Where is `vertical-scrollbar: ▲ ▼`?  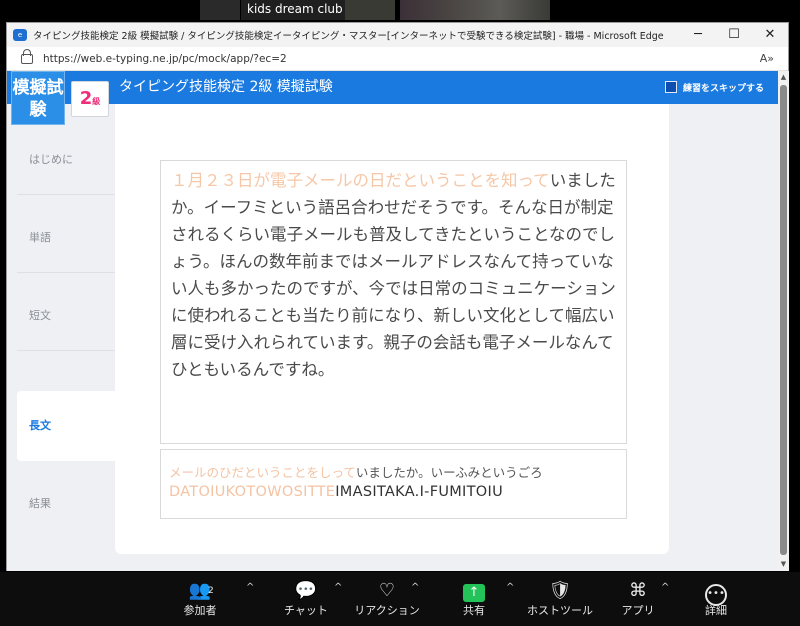 vertical-scrollbar: ▲ ▼ is located at coordinates (783, 321).